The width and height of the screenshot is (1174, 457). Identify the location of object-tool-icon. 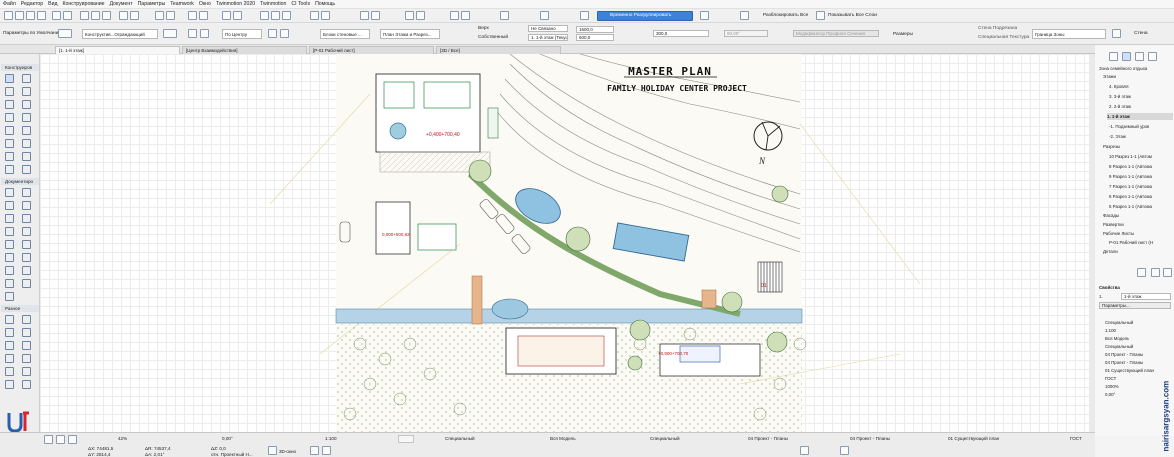
(9, 156).